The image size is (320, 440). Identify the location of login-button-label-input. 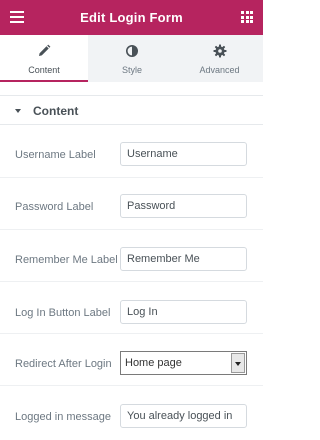
(183, 312).